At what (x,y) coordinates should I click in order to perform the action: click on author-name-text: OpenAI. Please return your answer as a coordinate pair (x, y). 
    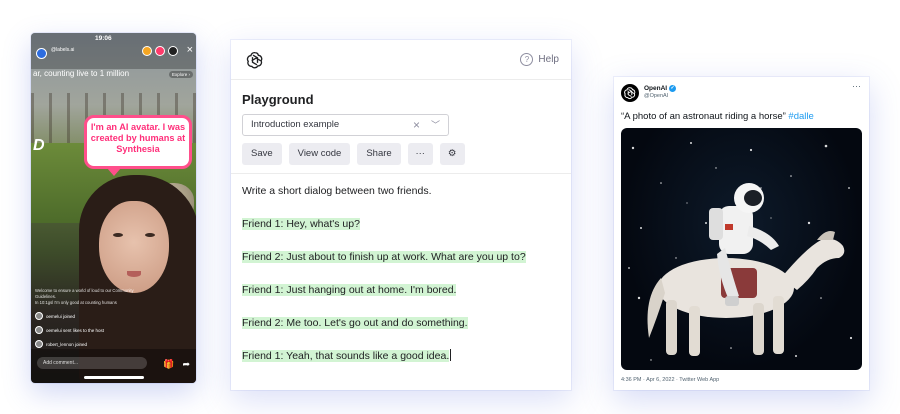
    Looking at the image, I should click on (656, 88).